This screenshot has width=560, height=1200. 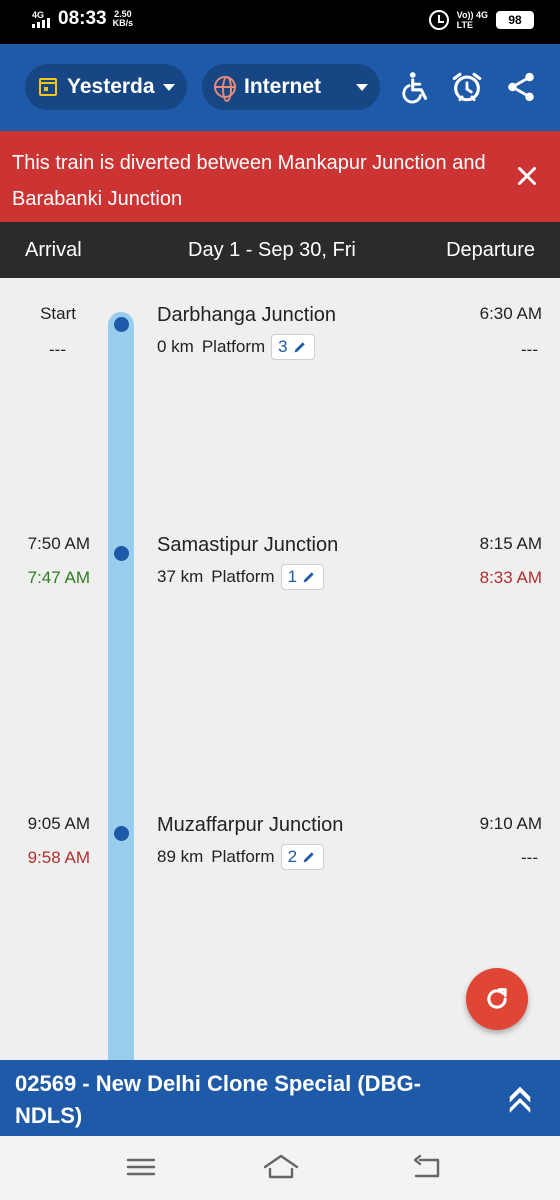 What do you see at coordinates (41, 19) in the screenshot?
I see `signal-icon: 4G` at bounding box center [41, 19].